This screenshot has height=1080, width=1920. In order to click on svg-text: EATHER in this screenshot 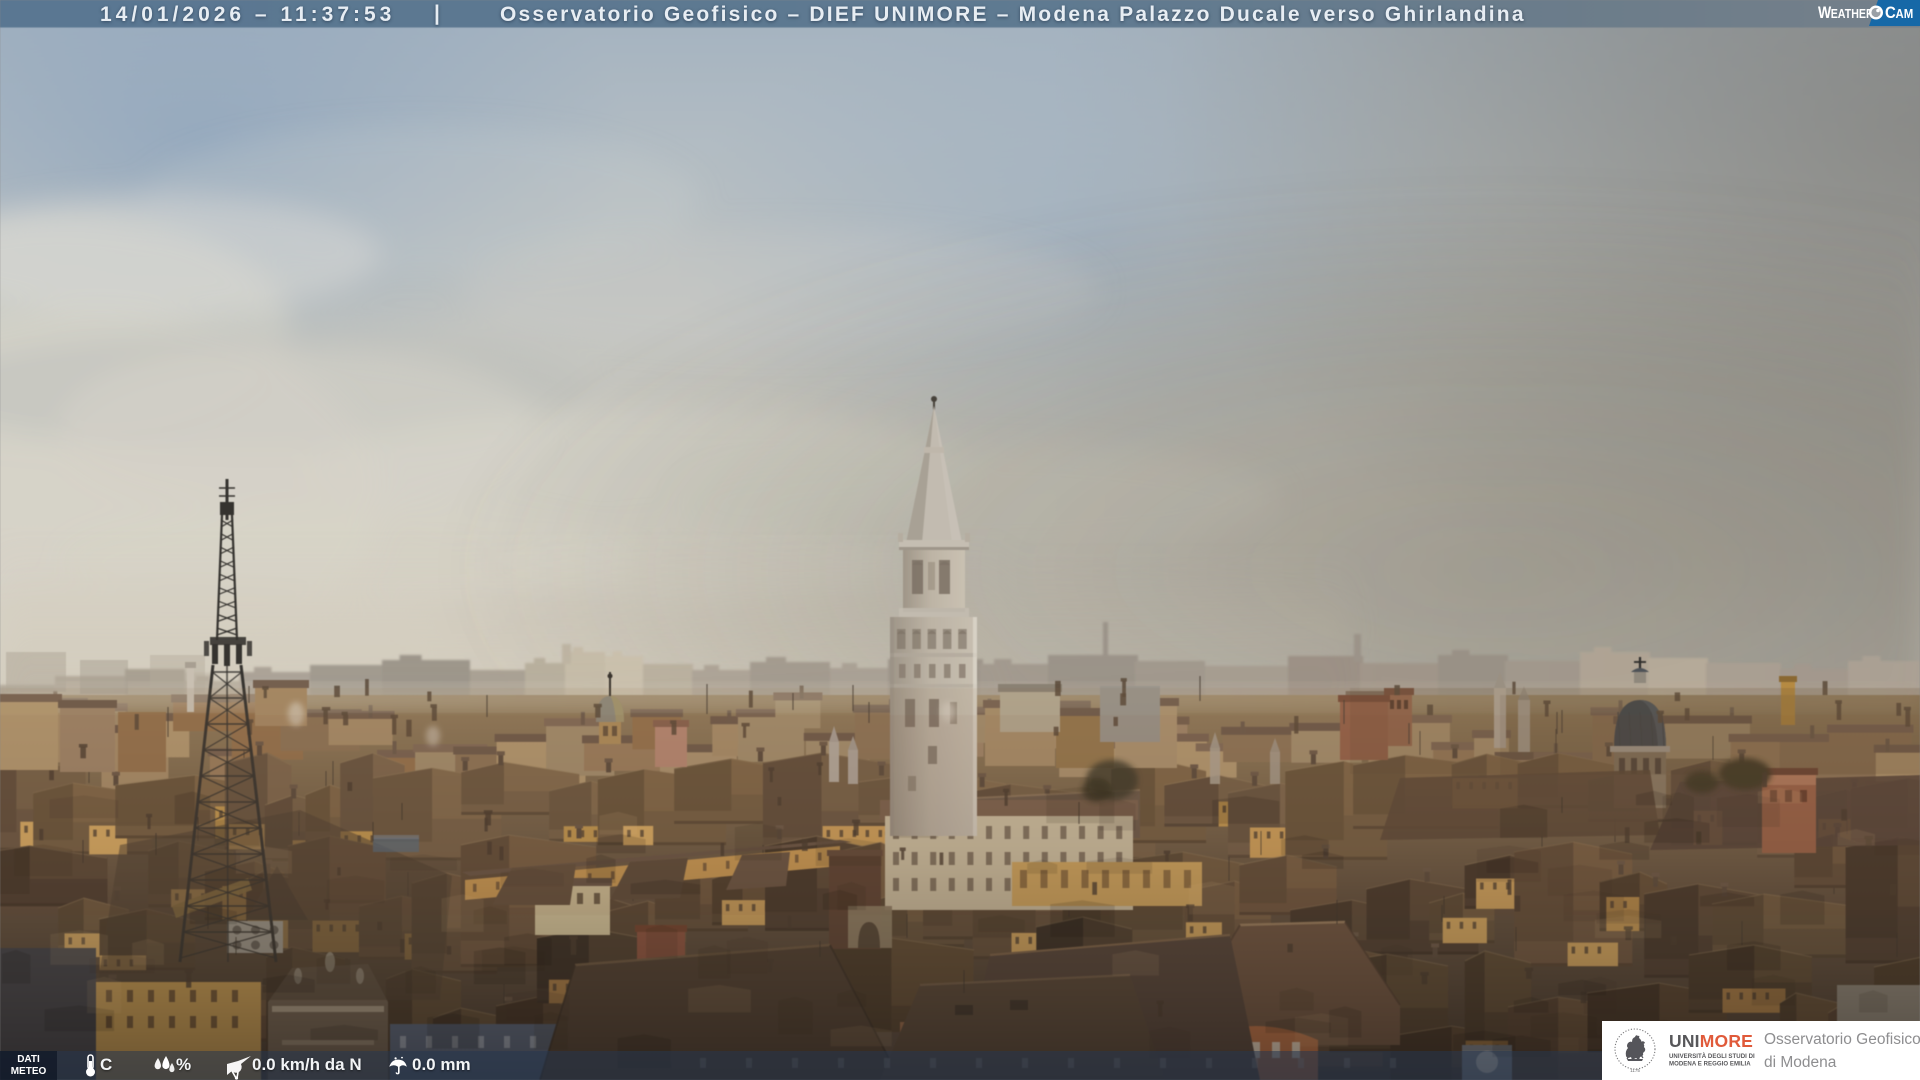, I will do `click(1852, 13)`.